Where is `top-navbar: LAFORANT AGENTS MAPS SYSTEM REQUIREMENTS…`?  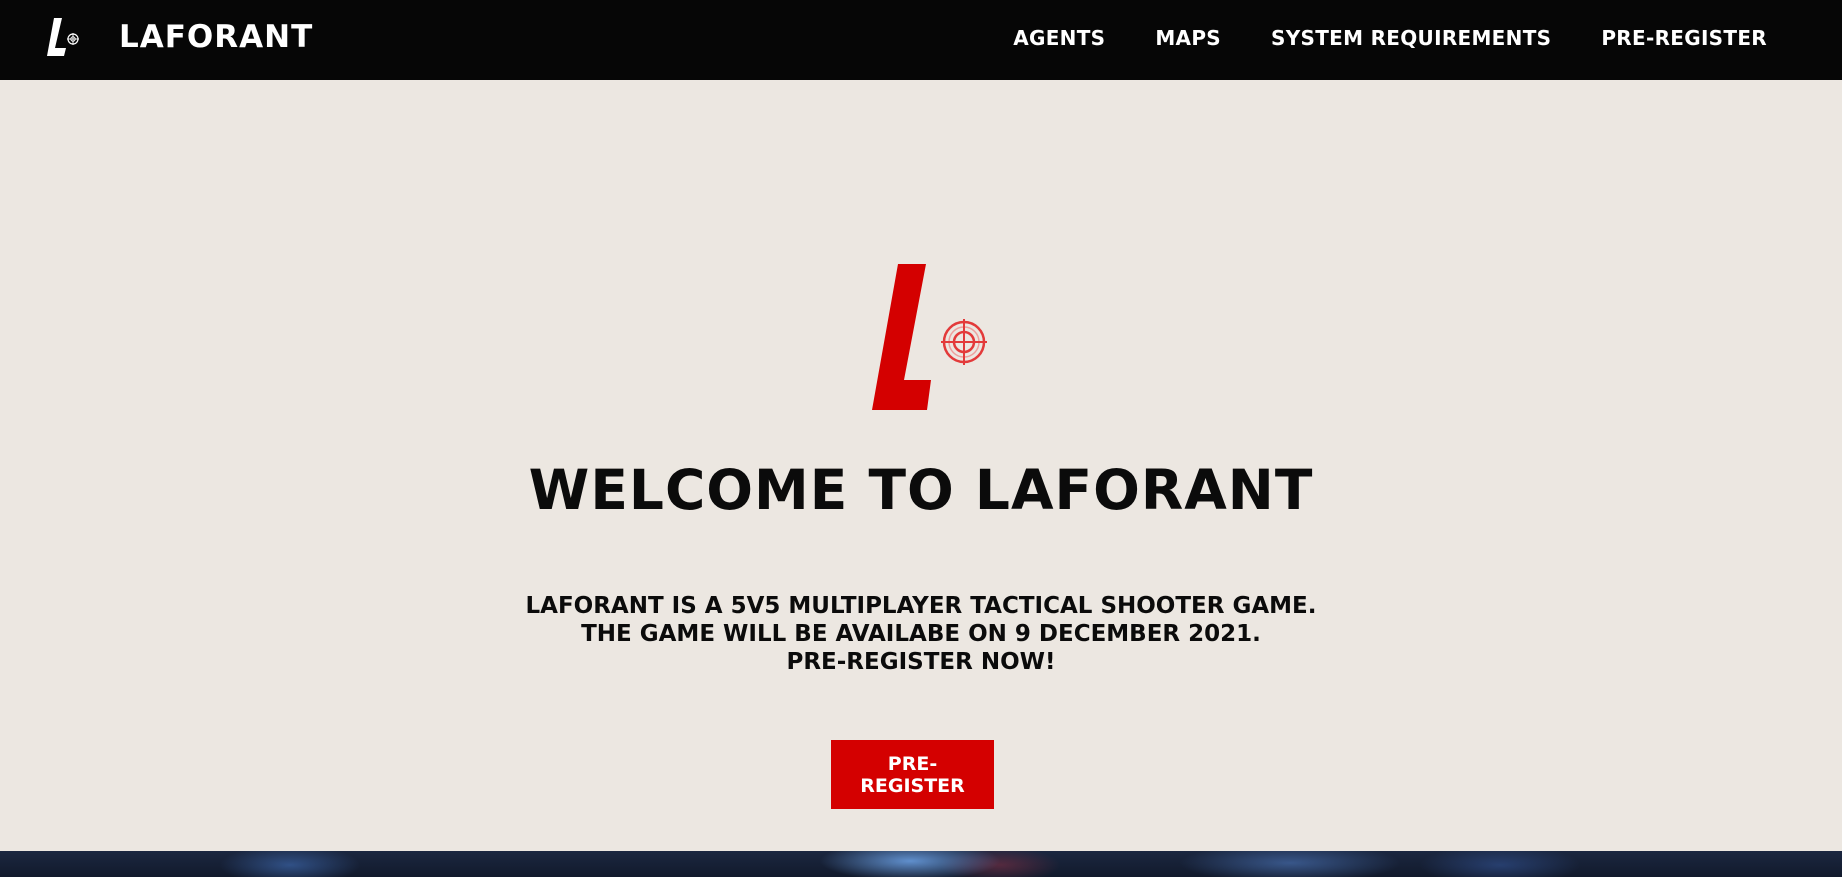
top-navbar: LAFORANT AGENTS MAPS SYSTEM REQUIREMENTS… is located at coordinates (921, 40).